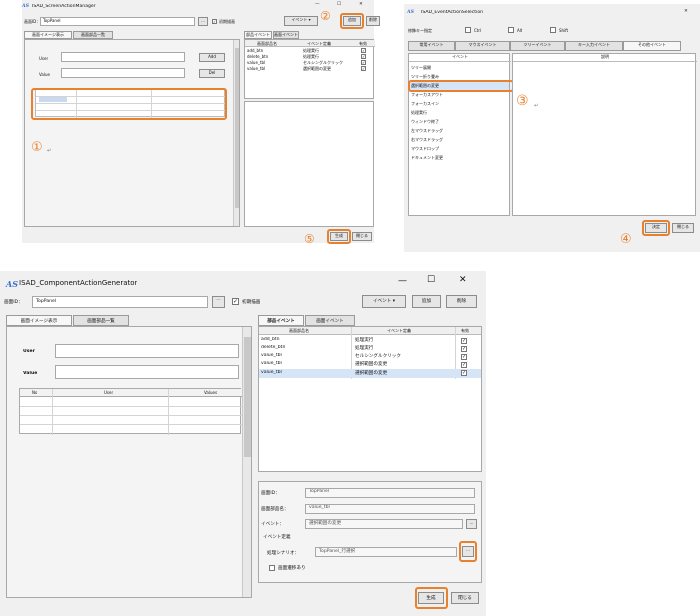  I want to click on marker-2: ②, so click(325, 16).